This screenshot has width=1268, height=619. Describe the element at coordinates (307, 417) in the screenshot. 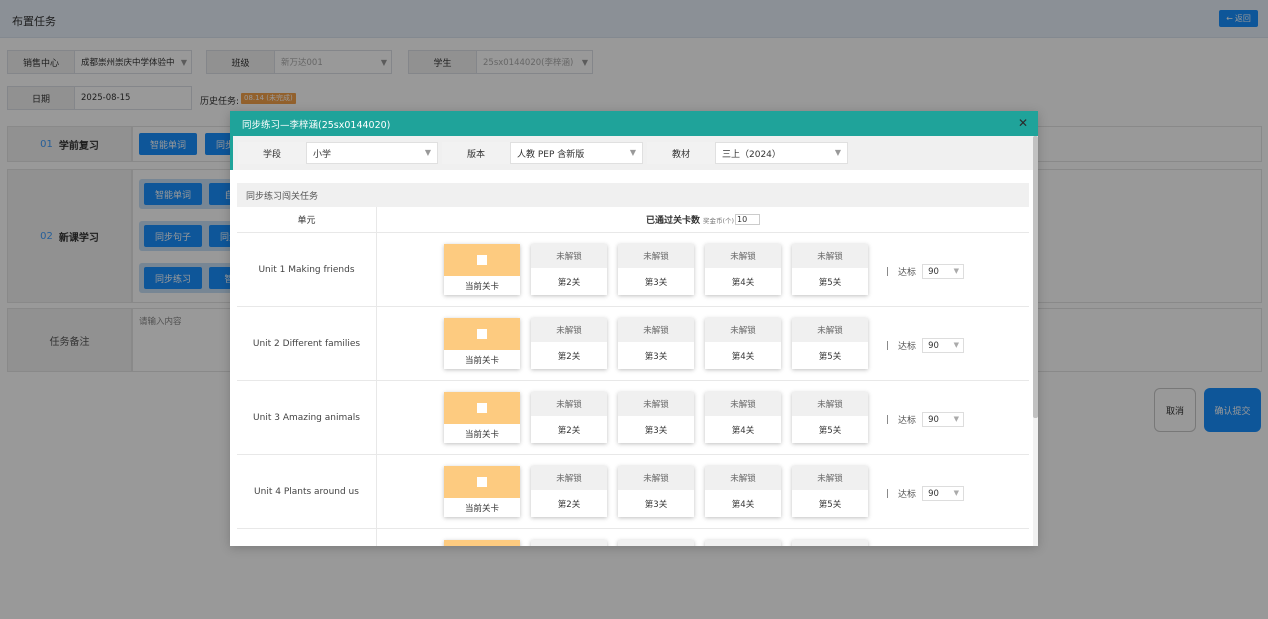

I see `unit-name: Unit 3 Amazing animals` at that location.